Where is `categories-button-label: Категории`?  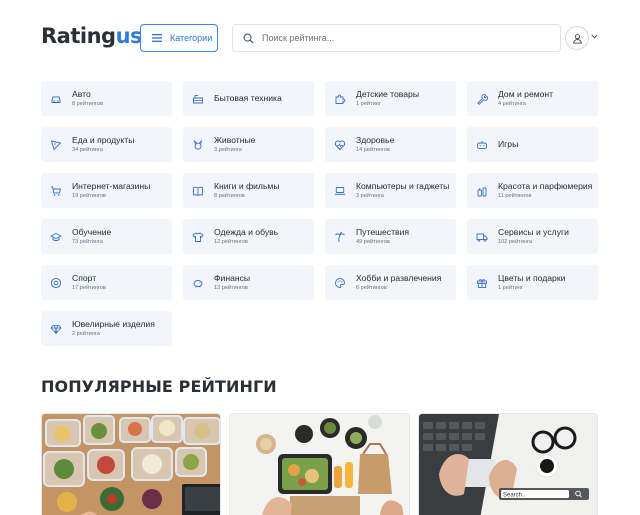
categories-button-label: Категории is located at coordinates (191, 38).